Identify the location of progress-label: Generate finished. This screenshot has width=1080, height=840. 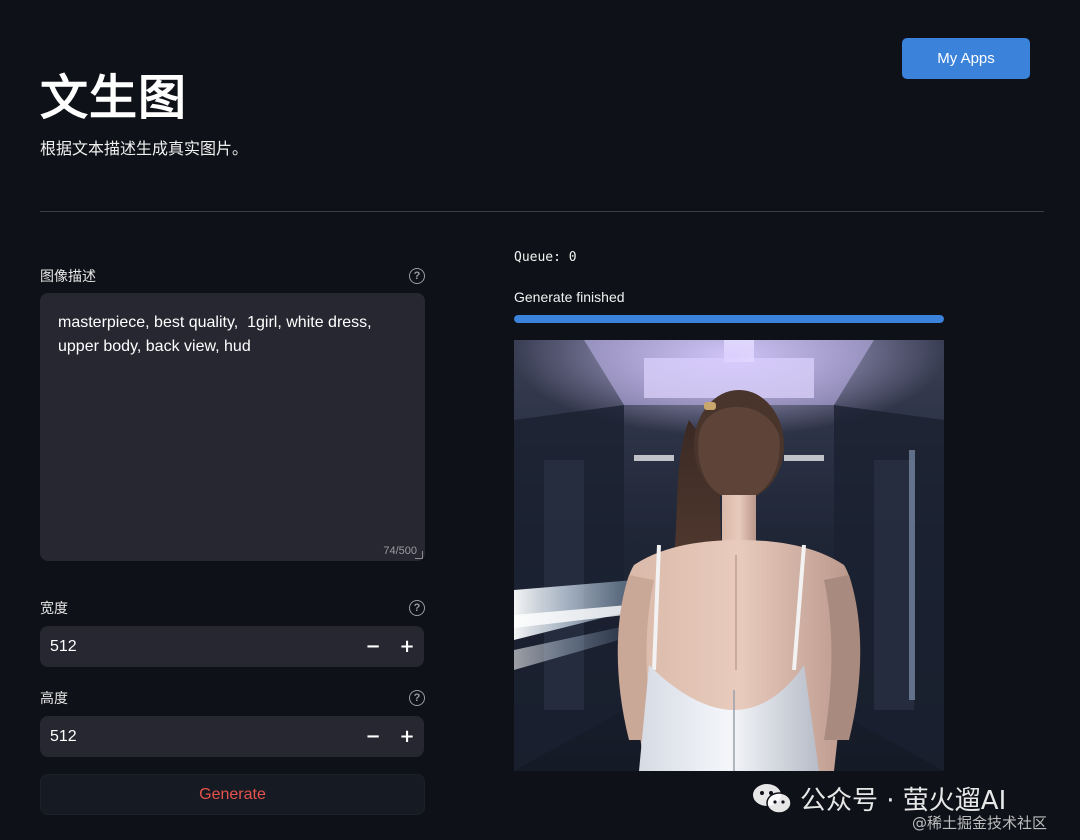
(569, 297).